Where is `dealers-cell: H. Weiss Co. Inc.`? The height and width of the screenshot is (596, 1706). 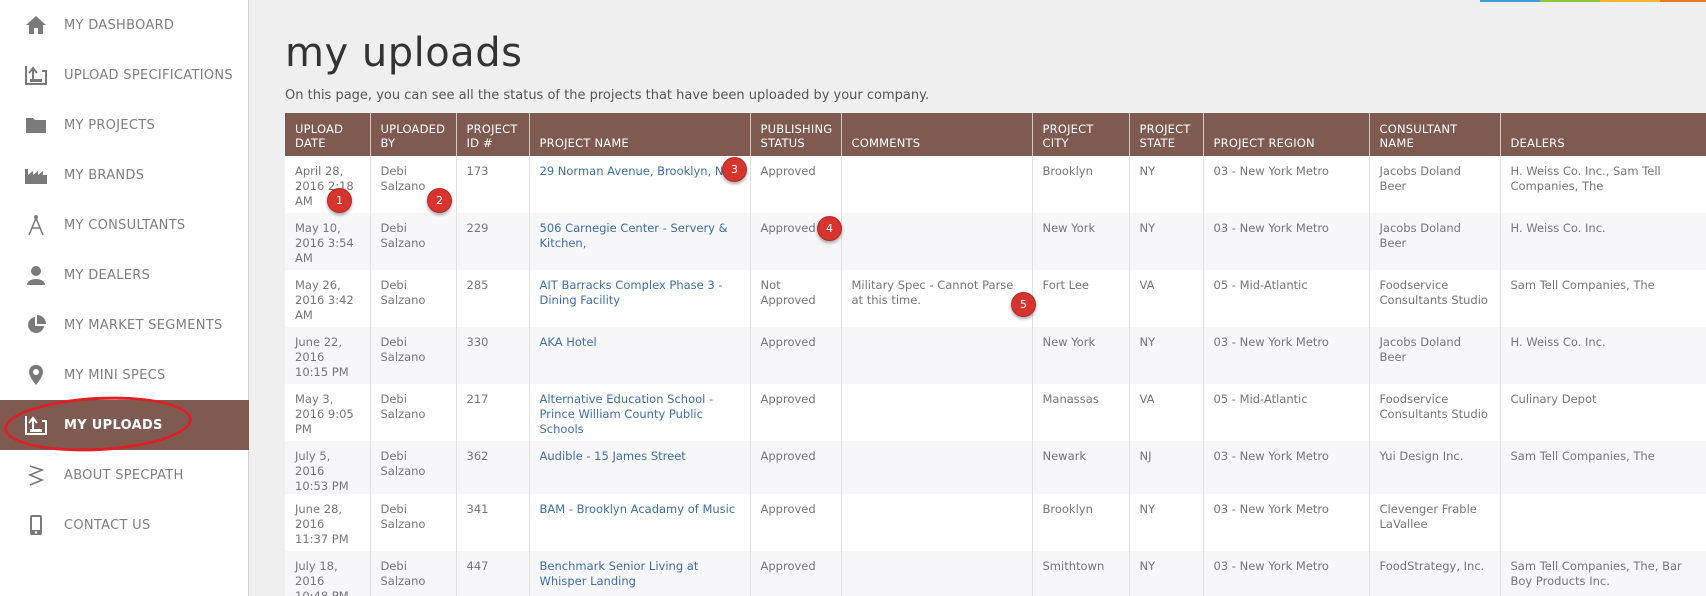 dealers-cell: H. Weiss Co. Inc. is located at coordinates (1558, 342).